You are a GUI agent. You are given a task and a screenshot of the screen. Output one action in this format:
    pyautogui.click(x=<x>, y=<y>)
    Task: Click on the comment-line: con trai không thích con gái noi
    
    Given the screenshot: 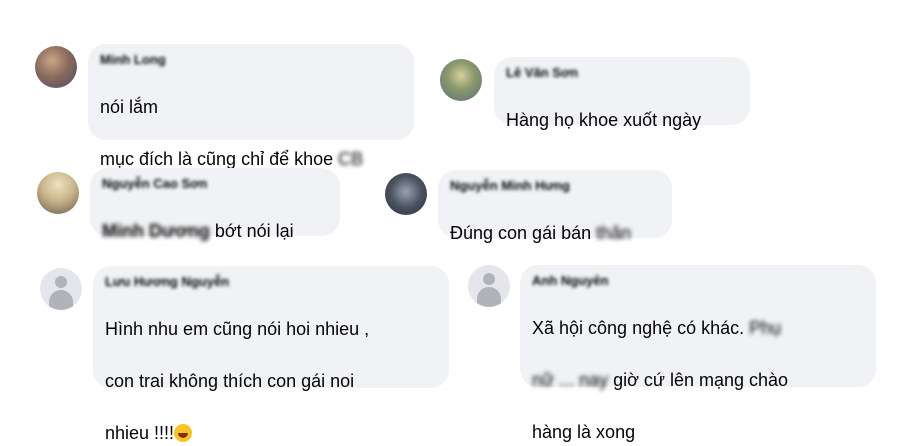 What is the action you would take?
    pyautogui.click(x=230, y=381)
    